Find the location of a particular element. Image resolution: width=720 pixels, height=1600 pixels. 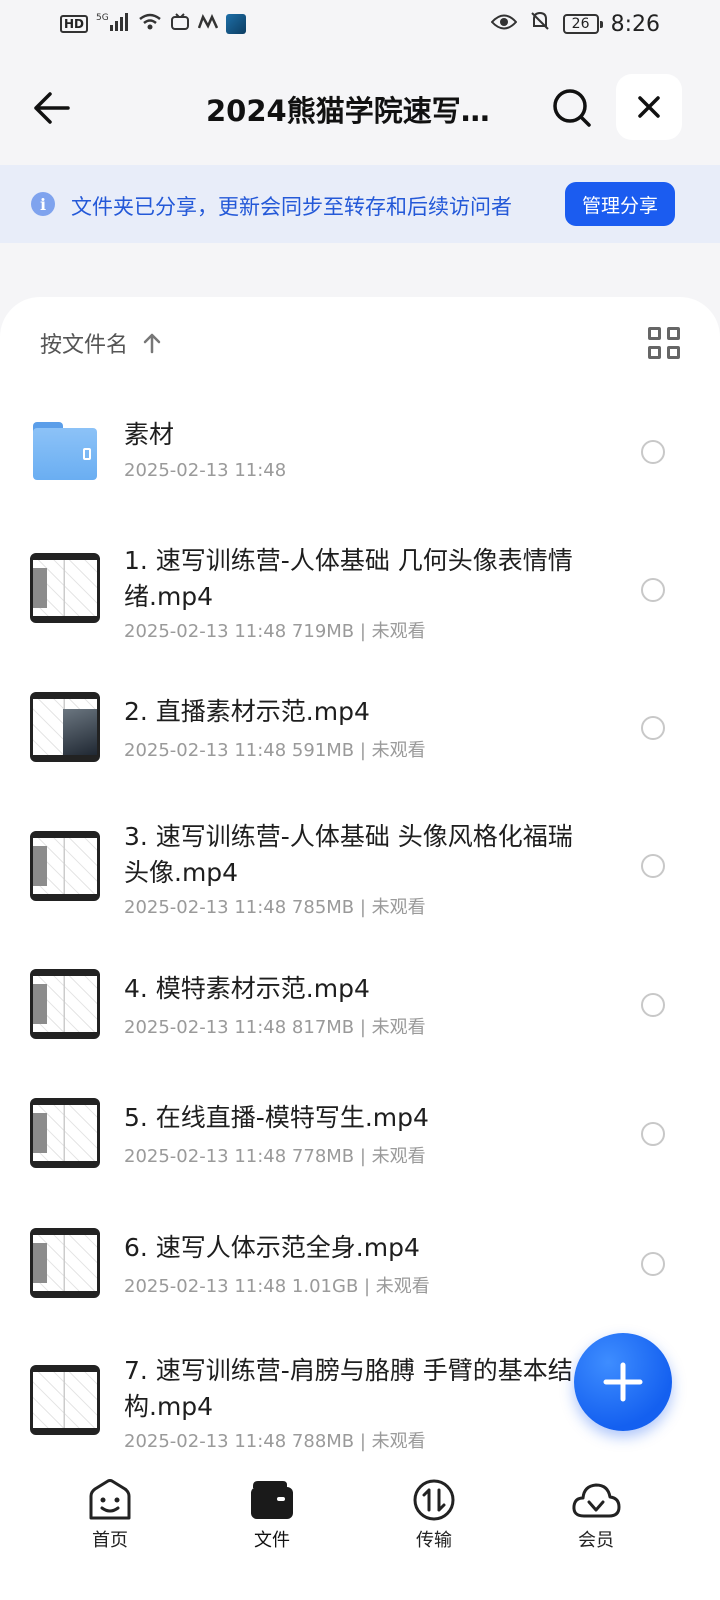

signal-5g-icon: 5G is located at coordinates (113, 24).